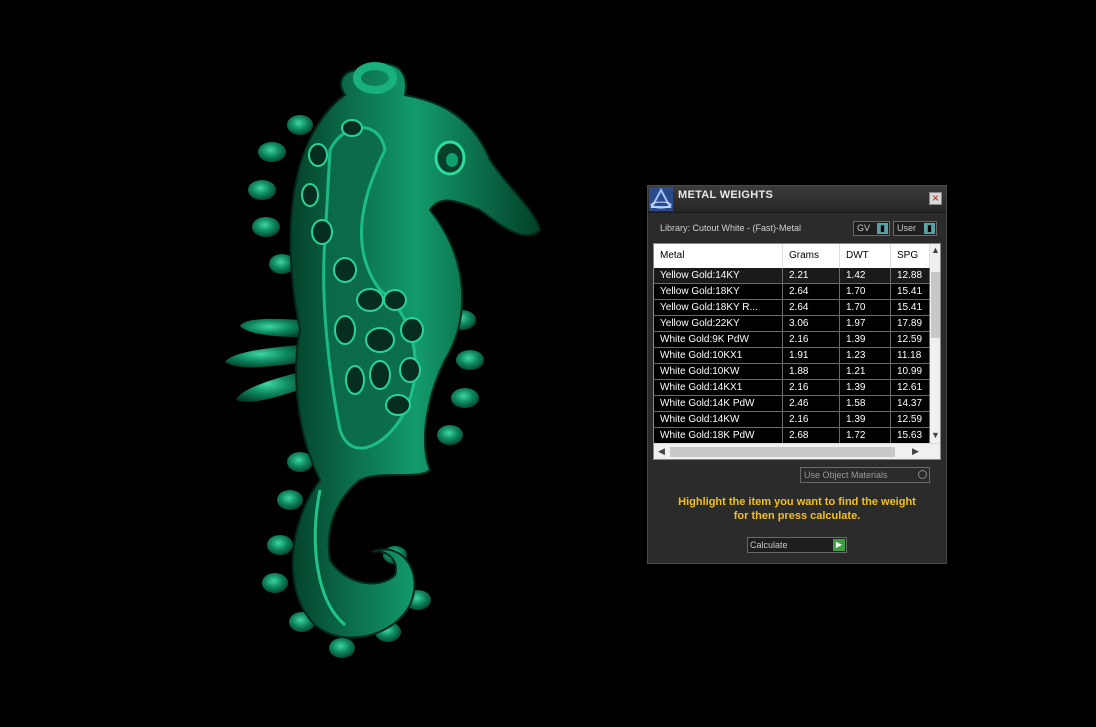  I want to click on cell-spg: 15.63, so click(910, 435).